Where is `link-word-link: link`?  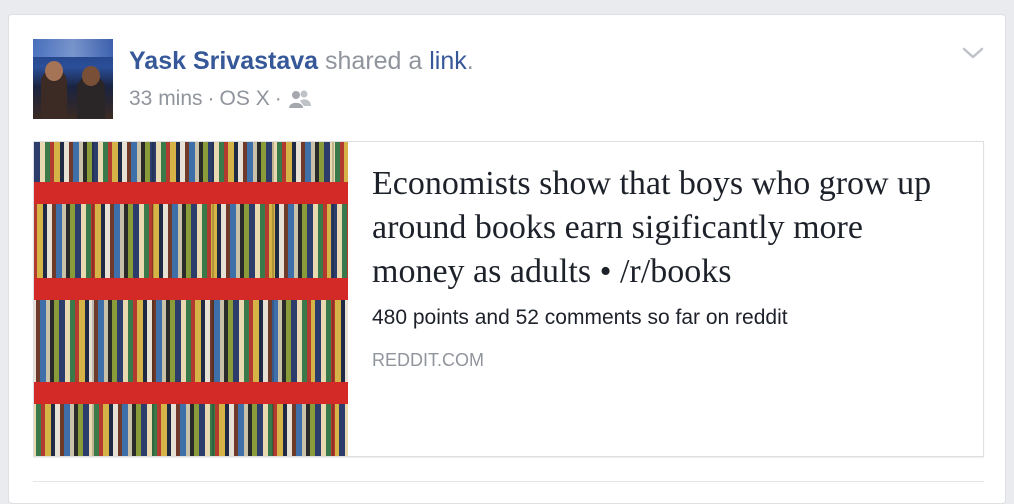
link-word-link: link is located at coordinates (448, 61).